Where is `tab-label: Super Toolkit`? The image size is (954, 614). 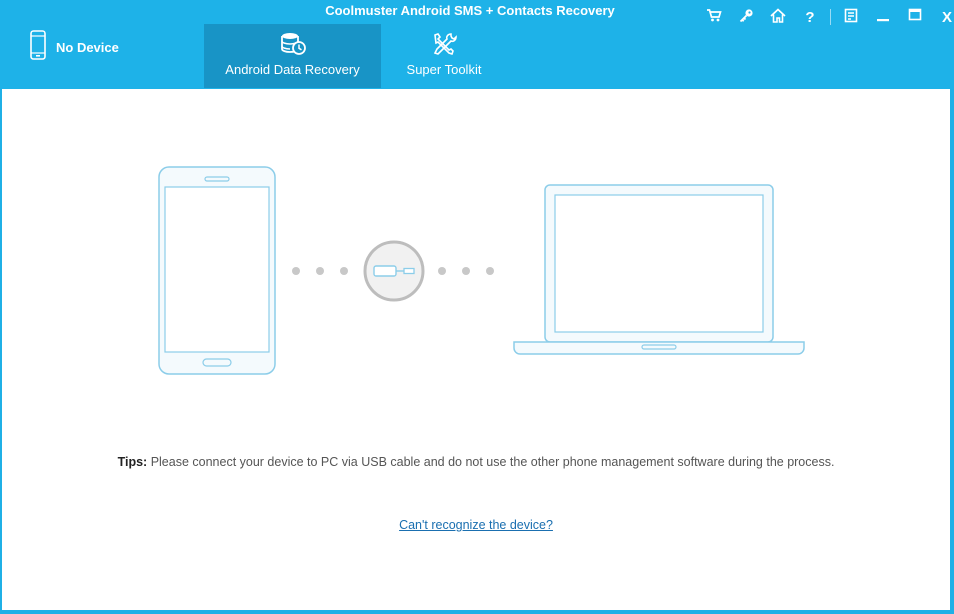
tab-label: Super Toolkit is located at coordinates (444, 69).